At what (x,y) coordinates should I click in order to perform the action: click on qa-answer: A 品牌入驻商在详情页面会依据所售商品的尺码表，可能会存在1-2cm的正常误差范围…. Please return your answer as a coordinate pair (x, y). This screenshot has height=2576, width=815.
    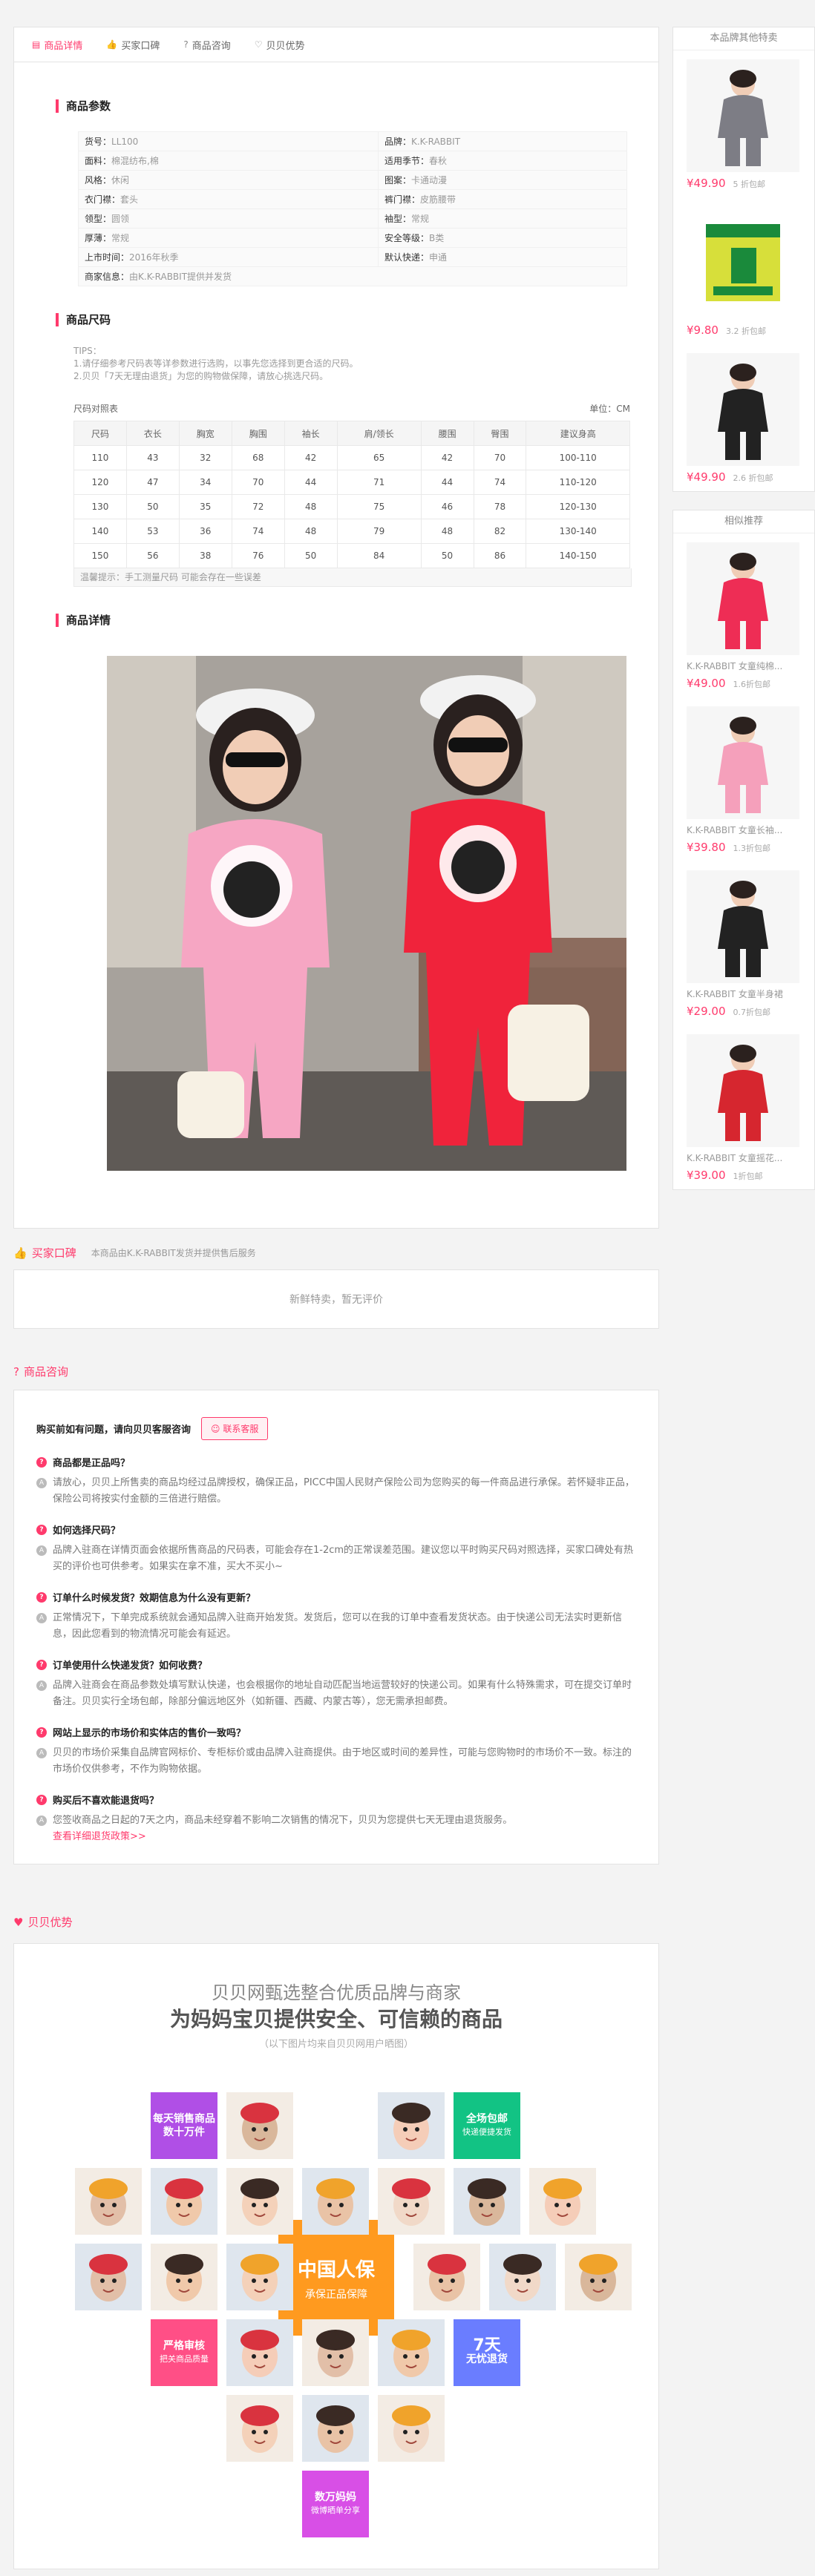
    Looking at the image, I should click on (336, 1558).